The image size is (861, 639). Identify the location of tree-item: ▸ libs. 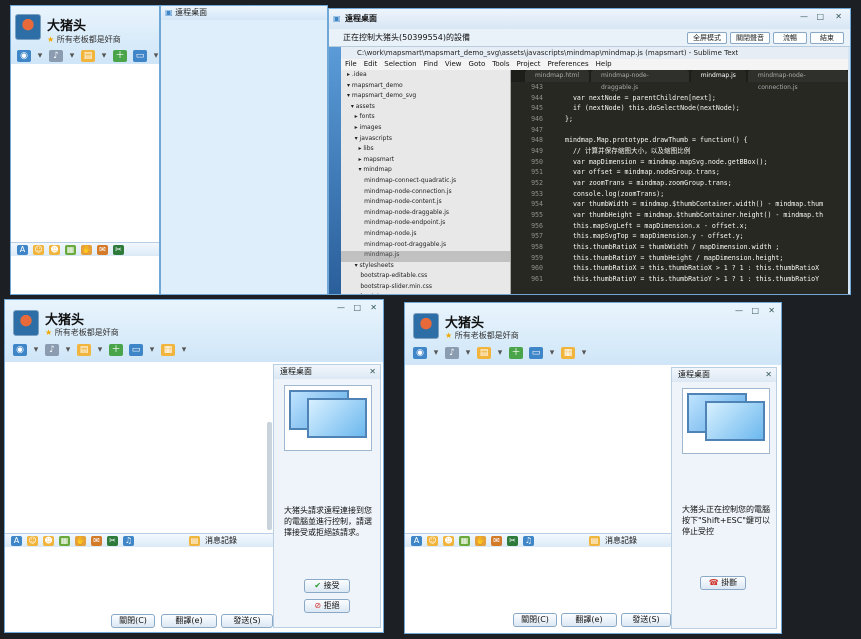
(401, 149).